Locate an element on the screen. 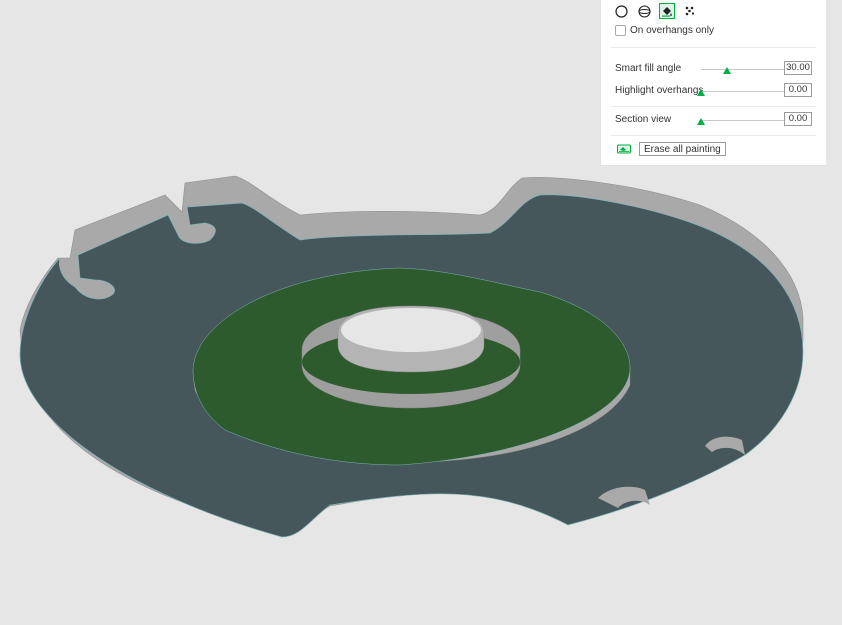 The image size is (842, 625). section-view-label: Section view is located at coordinates (643, 119).